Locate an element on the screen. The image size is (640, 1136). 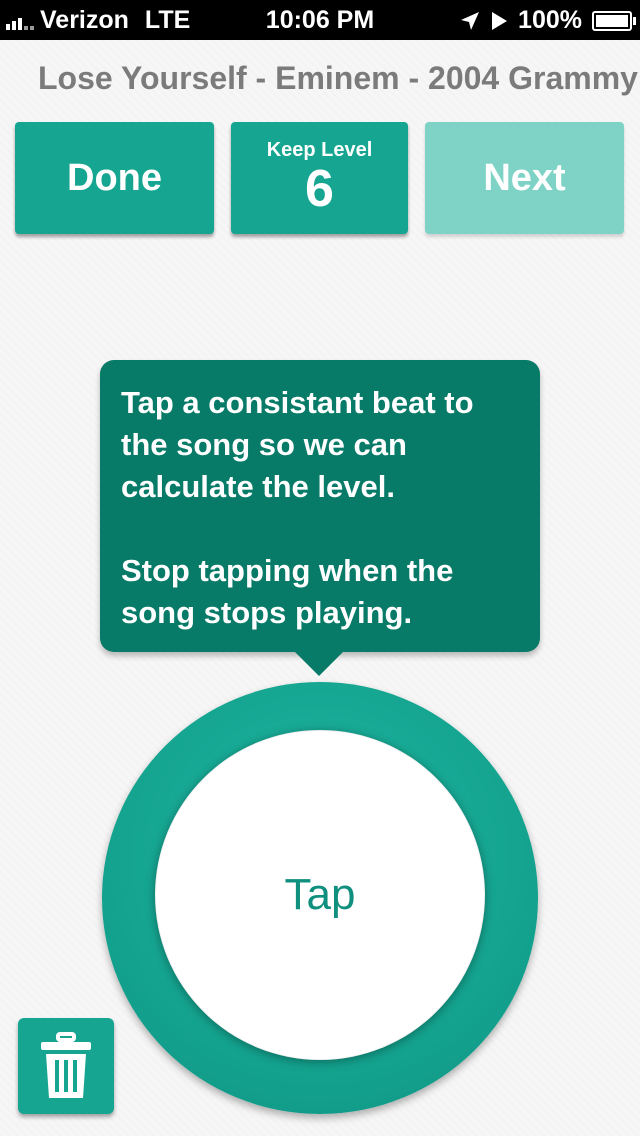
done-button: Done is located at coordinates (114, 178).